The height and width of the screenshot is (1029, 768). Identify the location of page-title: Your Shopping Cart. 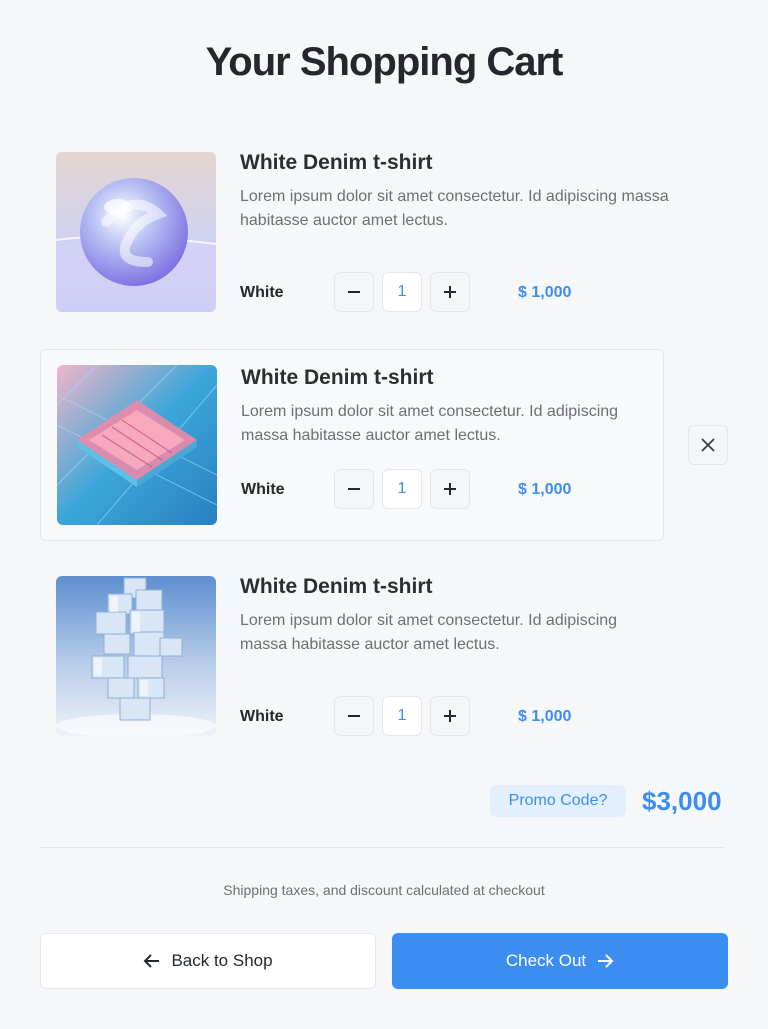
(384, 62).